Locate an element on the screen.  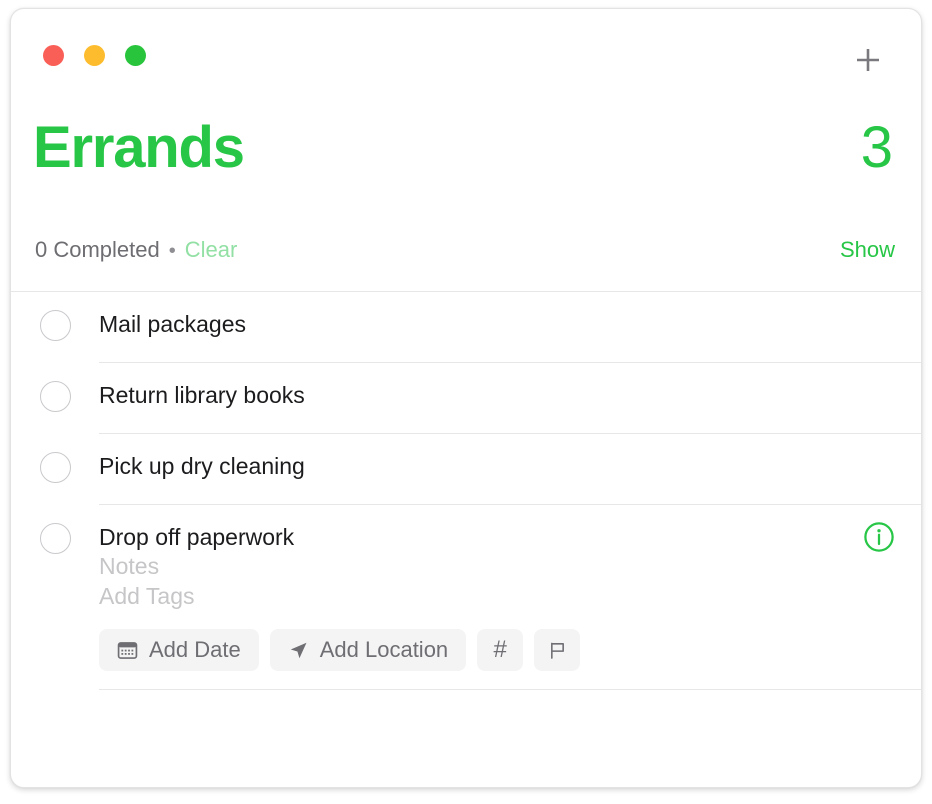
info-circle-icon is located at coordinates (879, 537).